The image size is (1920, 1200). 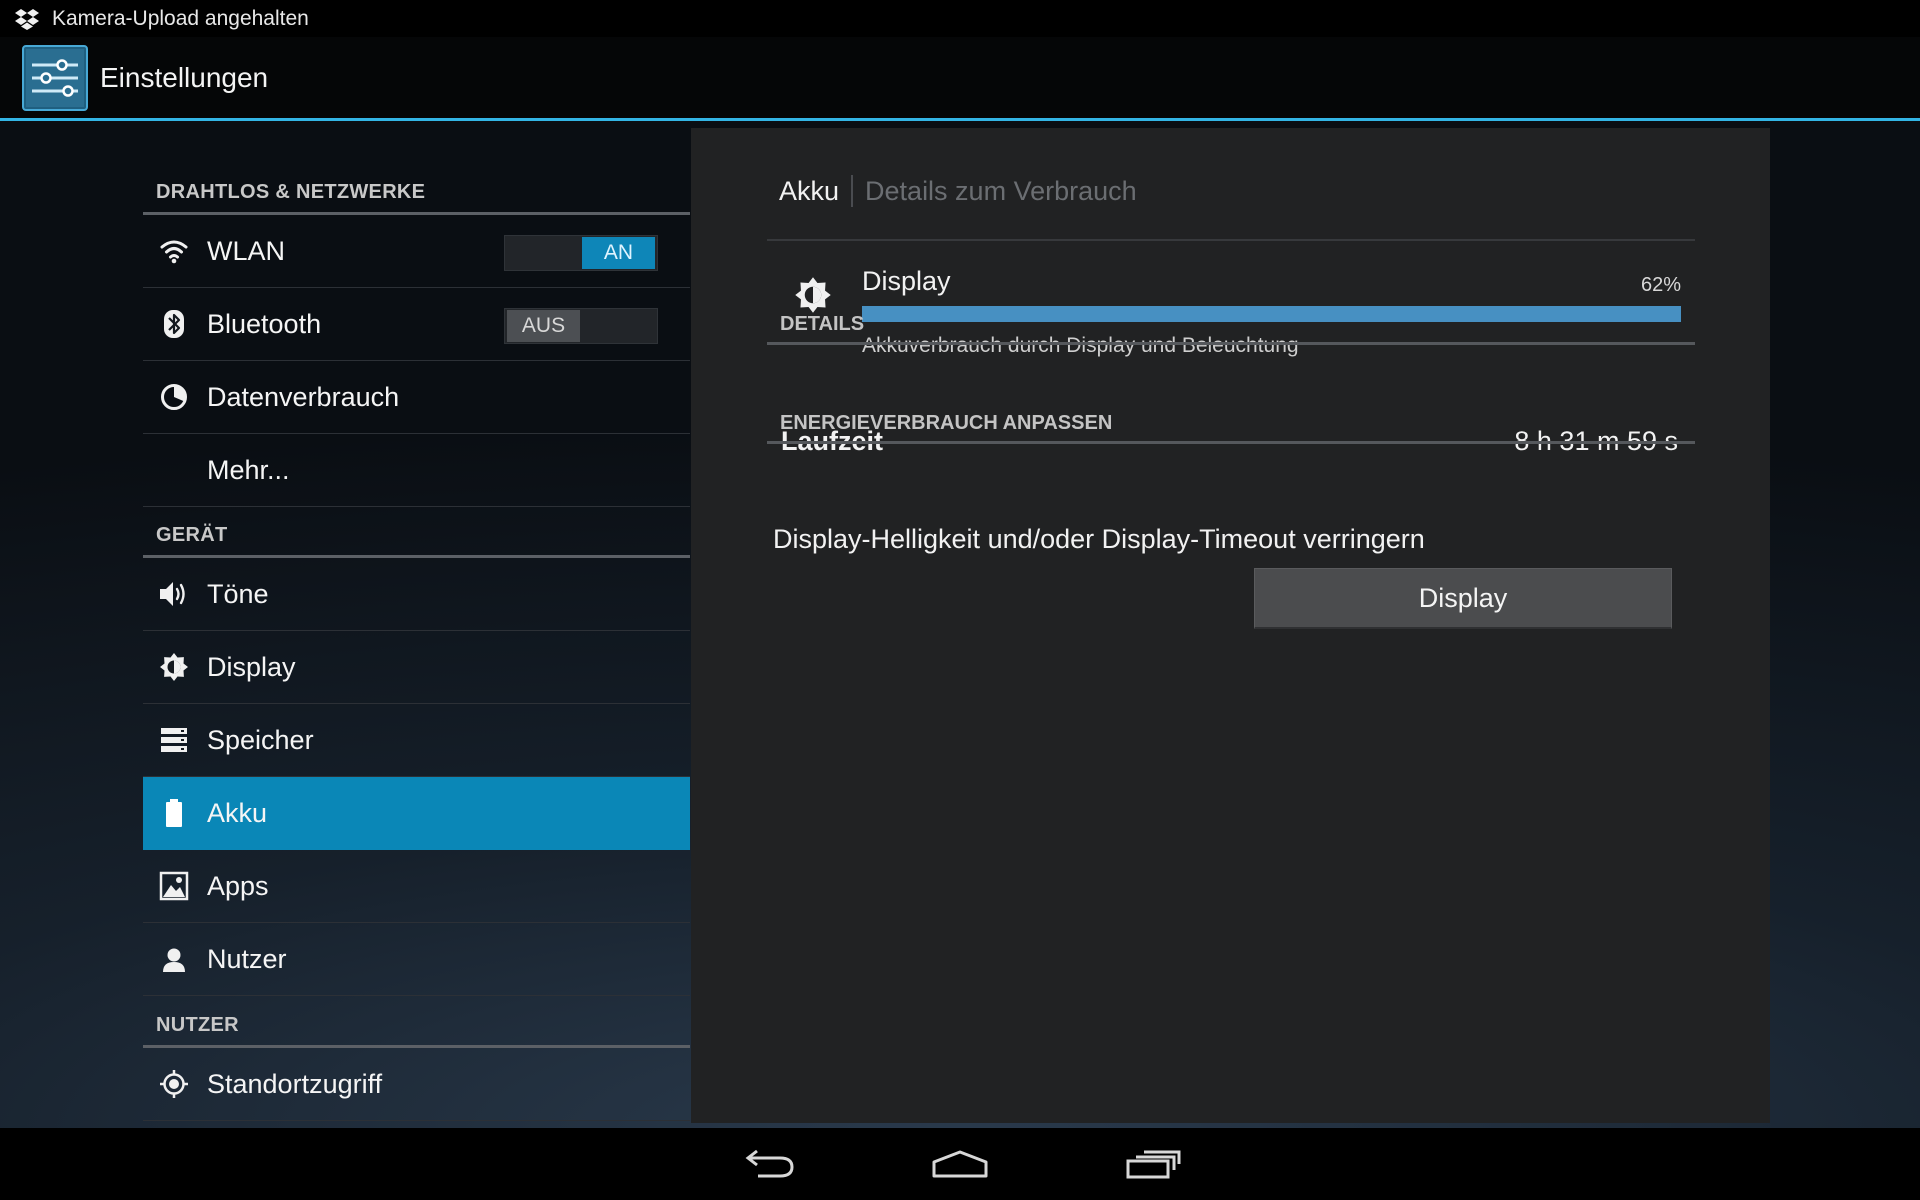 What do you see at coordinates (416, 1084) in the screenshot?
I see `settings-item-location: Standortzugriff` at bounding box center [416, 1084].